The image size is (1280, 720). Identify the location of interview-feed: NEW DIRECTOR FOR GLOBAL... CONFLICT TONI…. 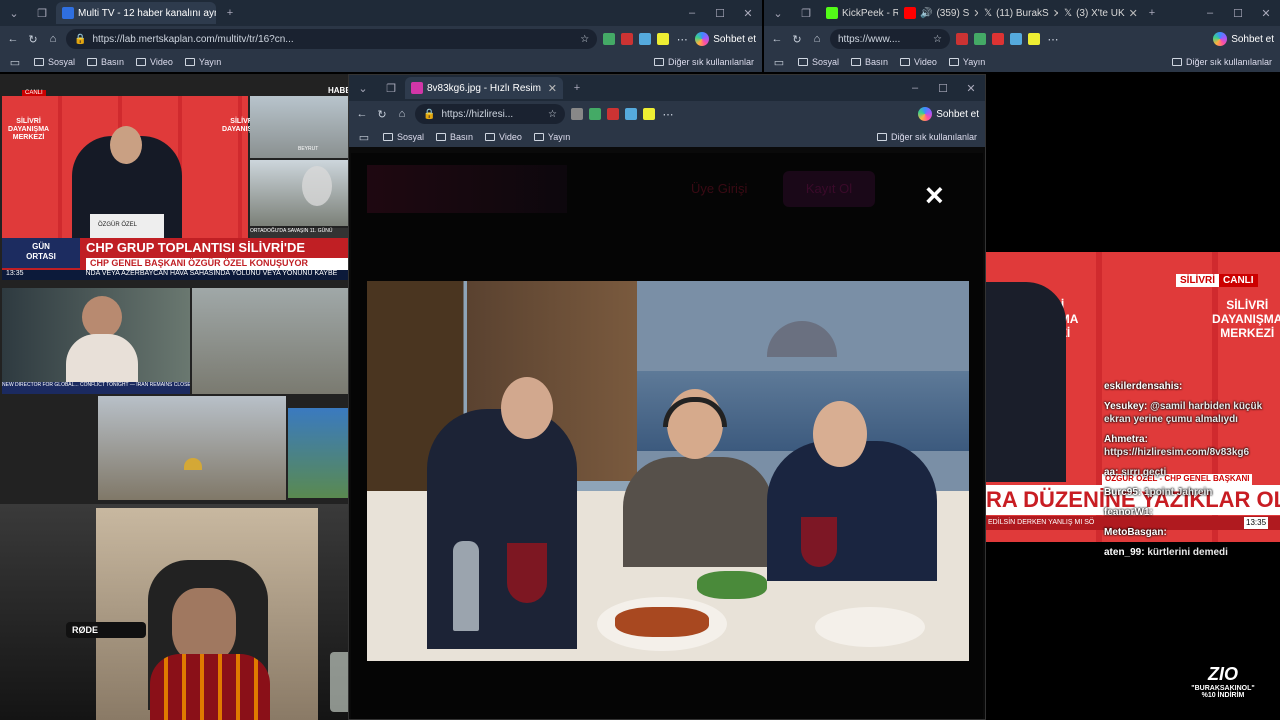
(96, 341).